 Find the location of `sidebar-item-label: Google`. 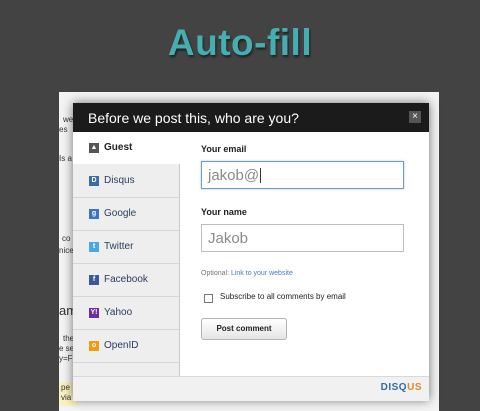

sidebar-item-label: Google is located at coordinates (120, 213).